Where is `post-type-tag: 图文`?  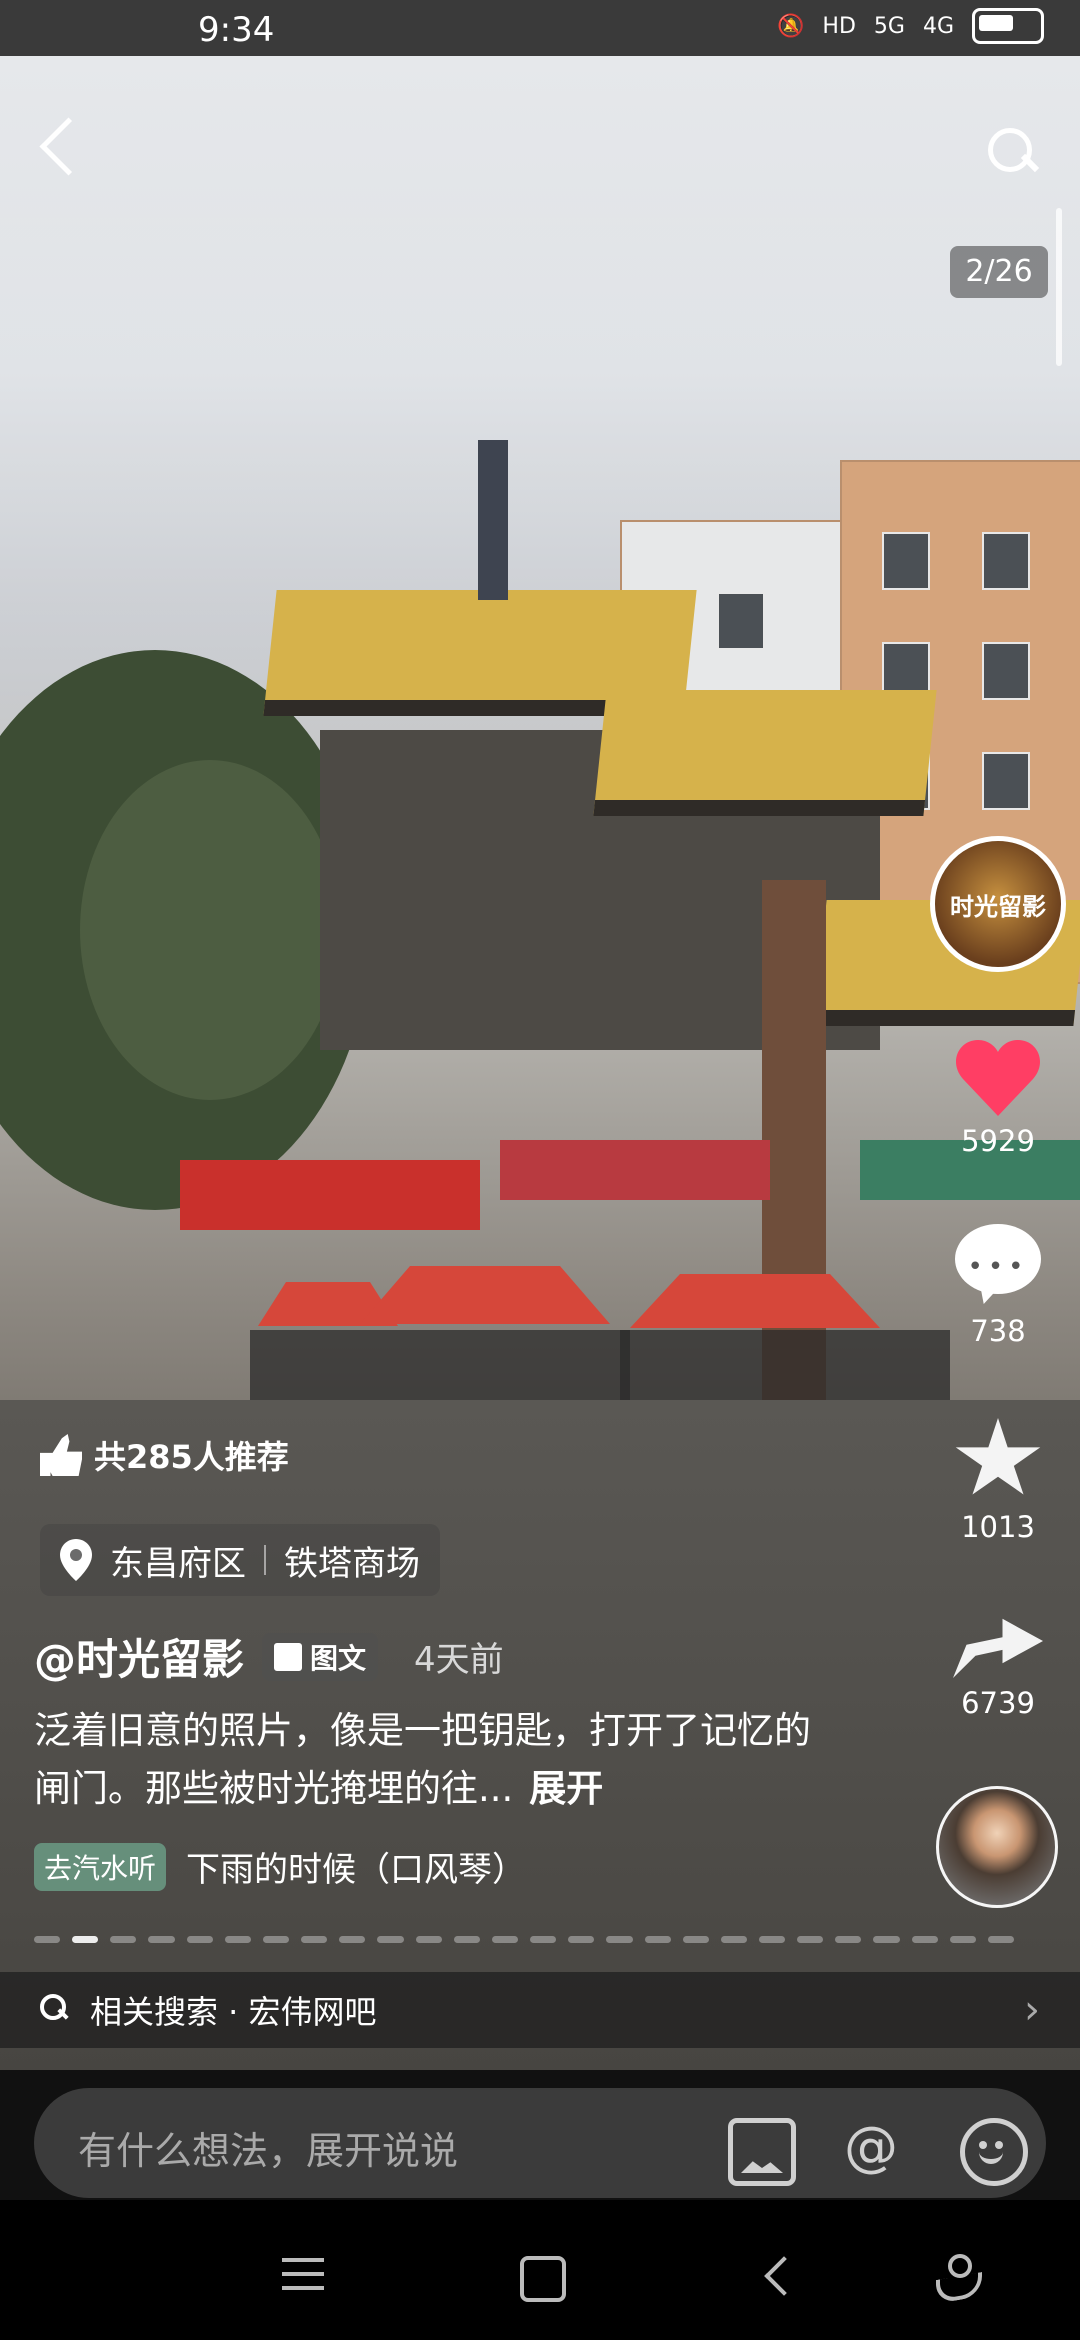 post-type-tag: 图文 is located at coordinates (320, 1656).